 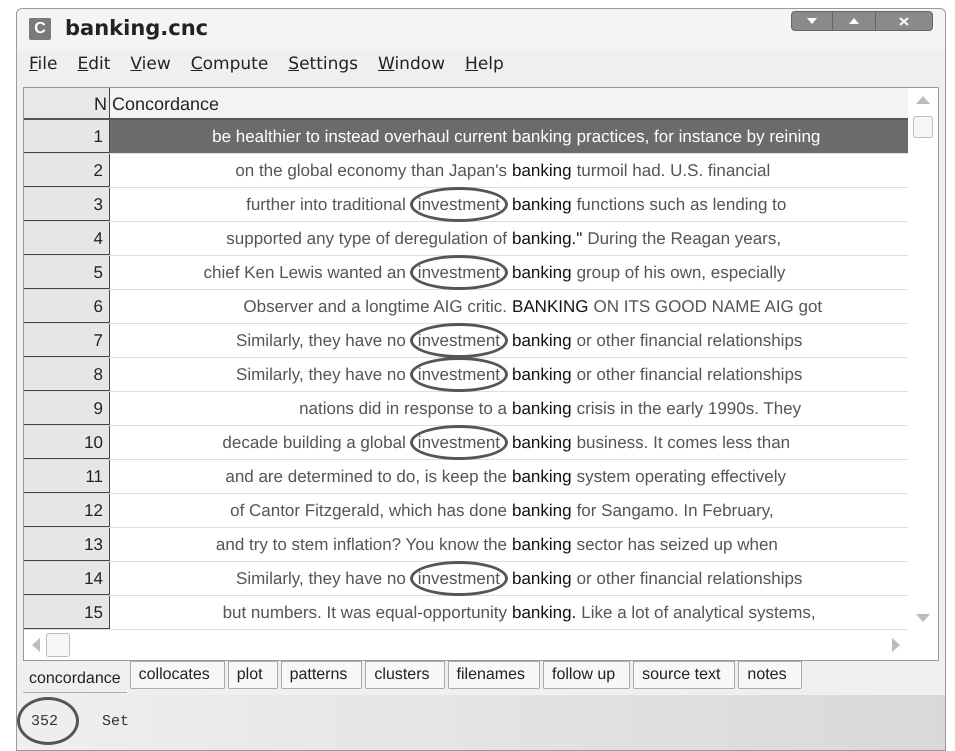 What do you see at coordinates (923, 100) in the screenshot?
I see `scroll-up-icon` at bounding box center [923, 100].